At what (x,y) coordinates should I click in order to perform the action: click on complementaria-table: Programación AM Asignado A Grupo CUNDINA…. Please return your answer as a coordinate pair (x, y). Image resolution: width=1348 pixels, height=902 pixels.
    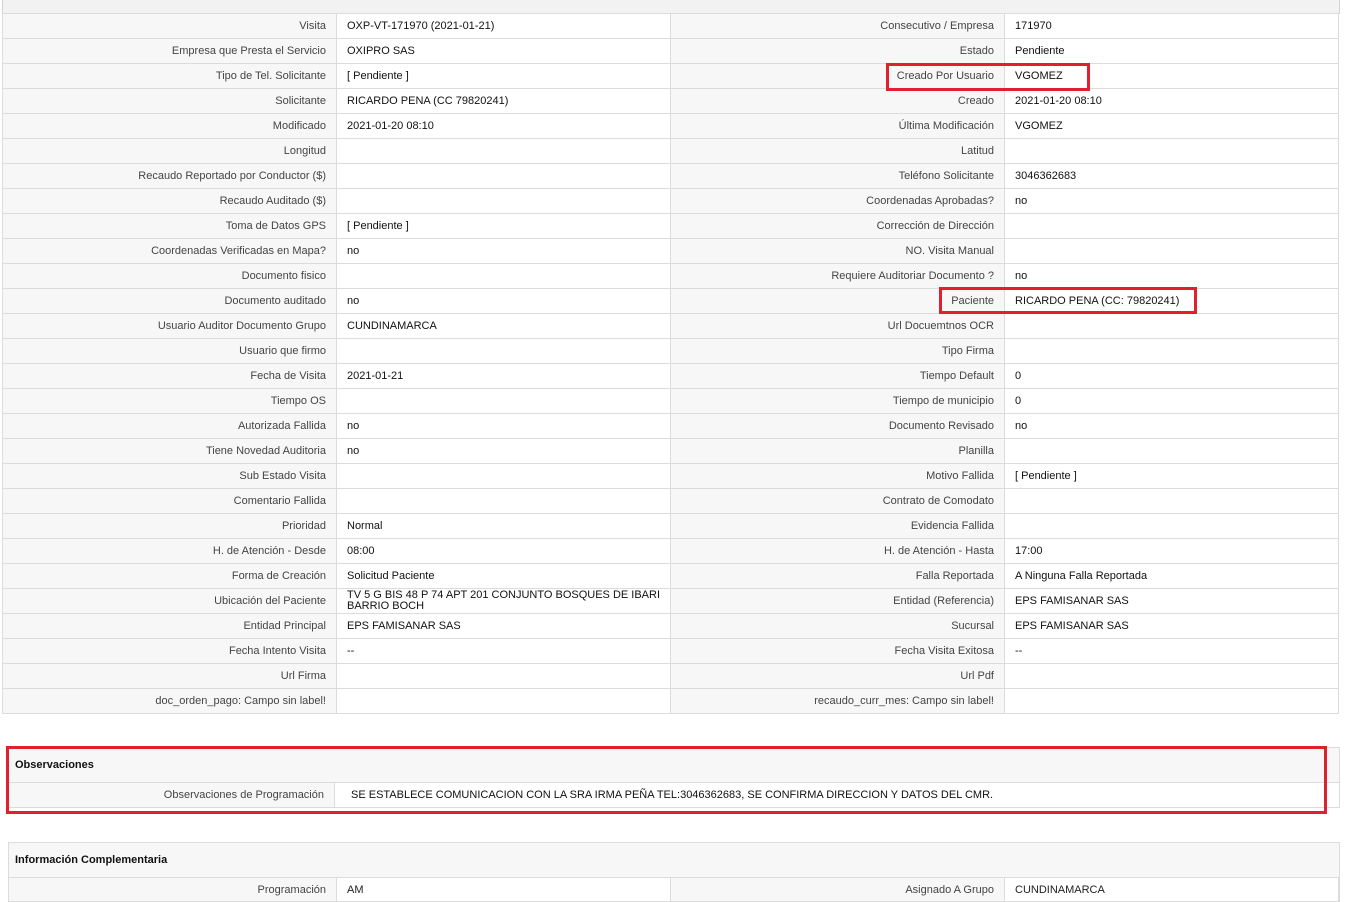
    Looking at the image, I should click on (673, 889).